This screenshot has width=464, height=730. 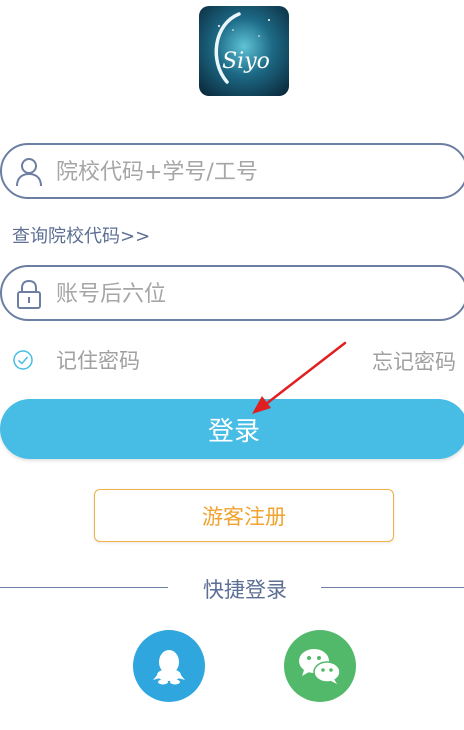 What do you see at coordinates (414, 361) in the screenshot?
I see `forgot-password-link: 忘记密码` at bounding box center [414, 361].